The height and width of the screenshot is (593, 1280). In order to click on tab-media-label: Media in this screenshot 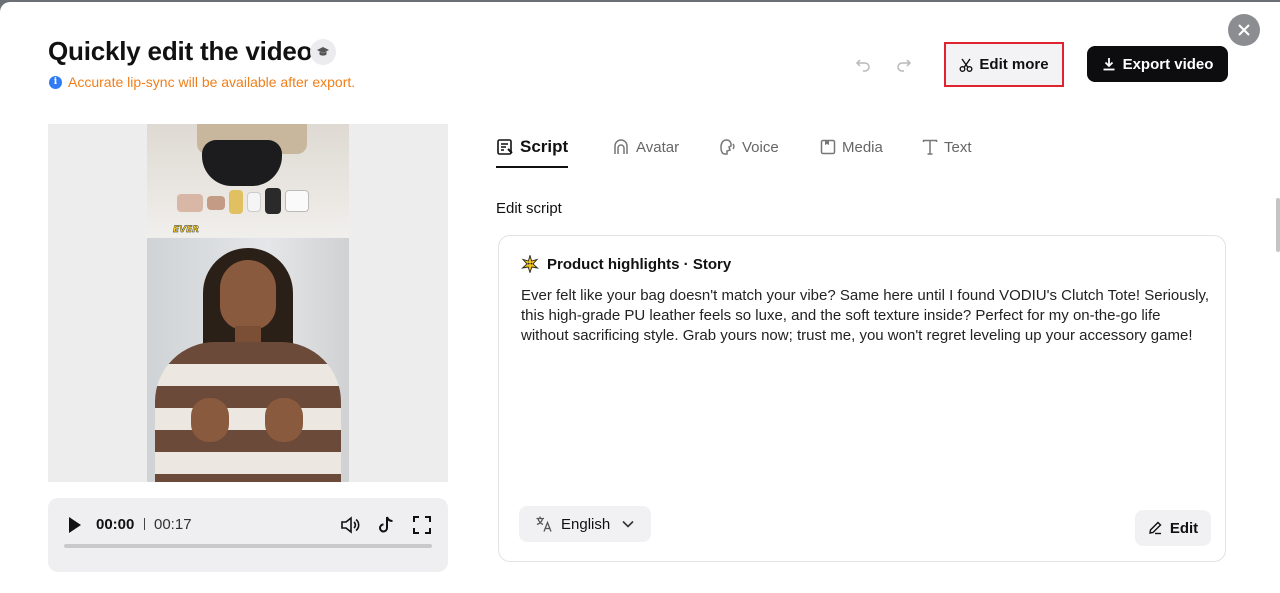, I will do `click(862, 147)`.